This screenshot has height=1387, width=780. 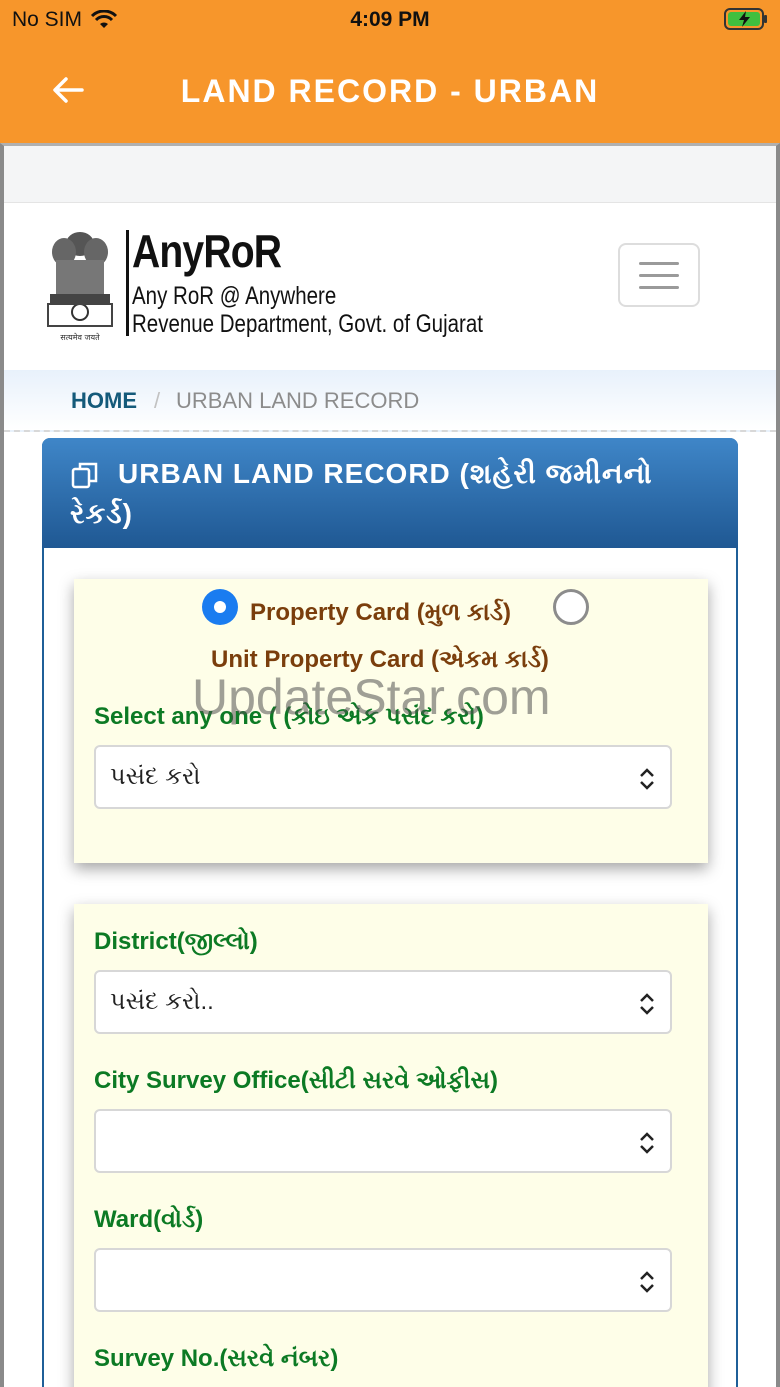 I want to click on breadcrumb-home-link: HOME, so click(x=104, y=401).